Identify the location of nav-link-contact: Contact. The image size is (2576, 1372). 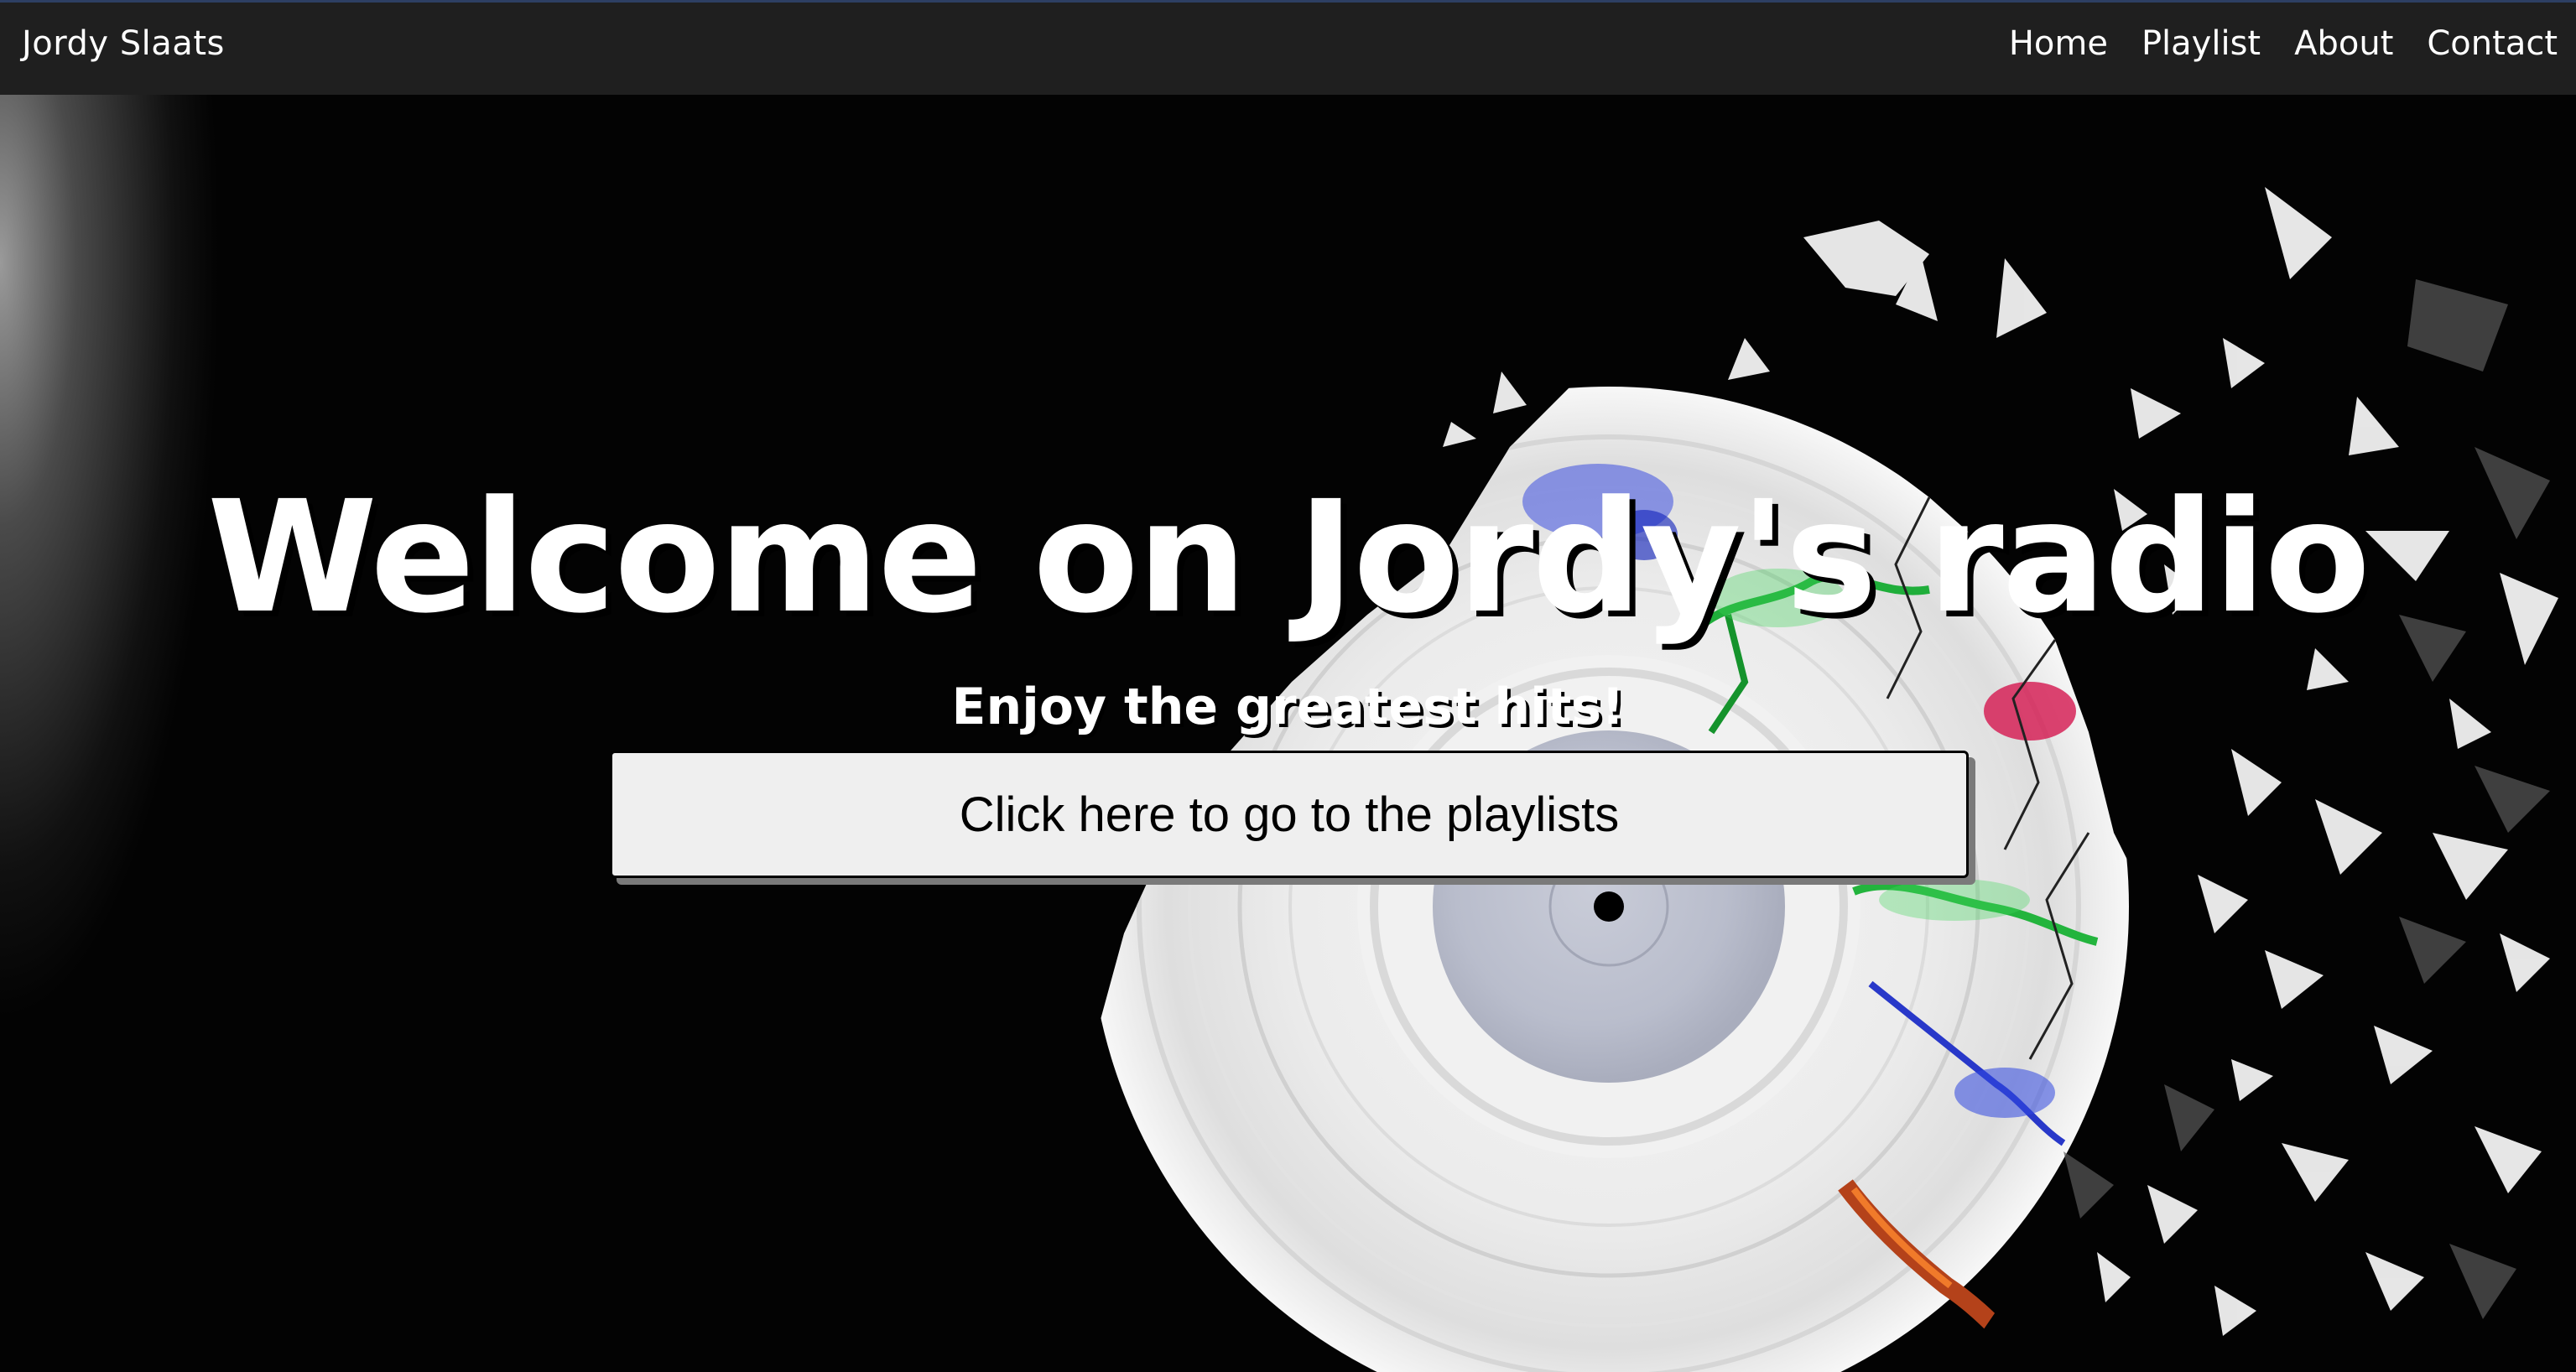
(2492, 43).